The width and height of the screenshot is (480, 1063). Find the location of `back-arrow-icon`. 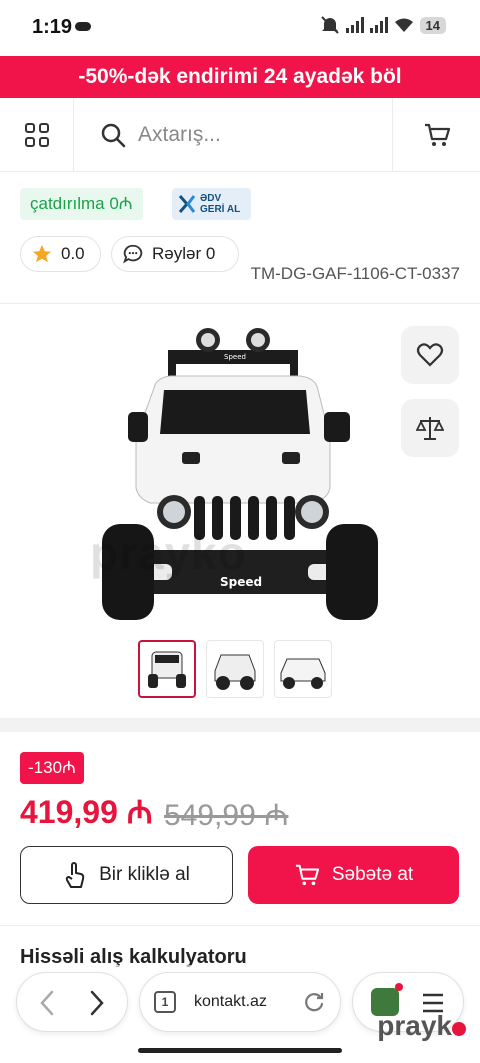

back-arrow-icon is located at coordinates (47, 1003).